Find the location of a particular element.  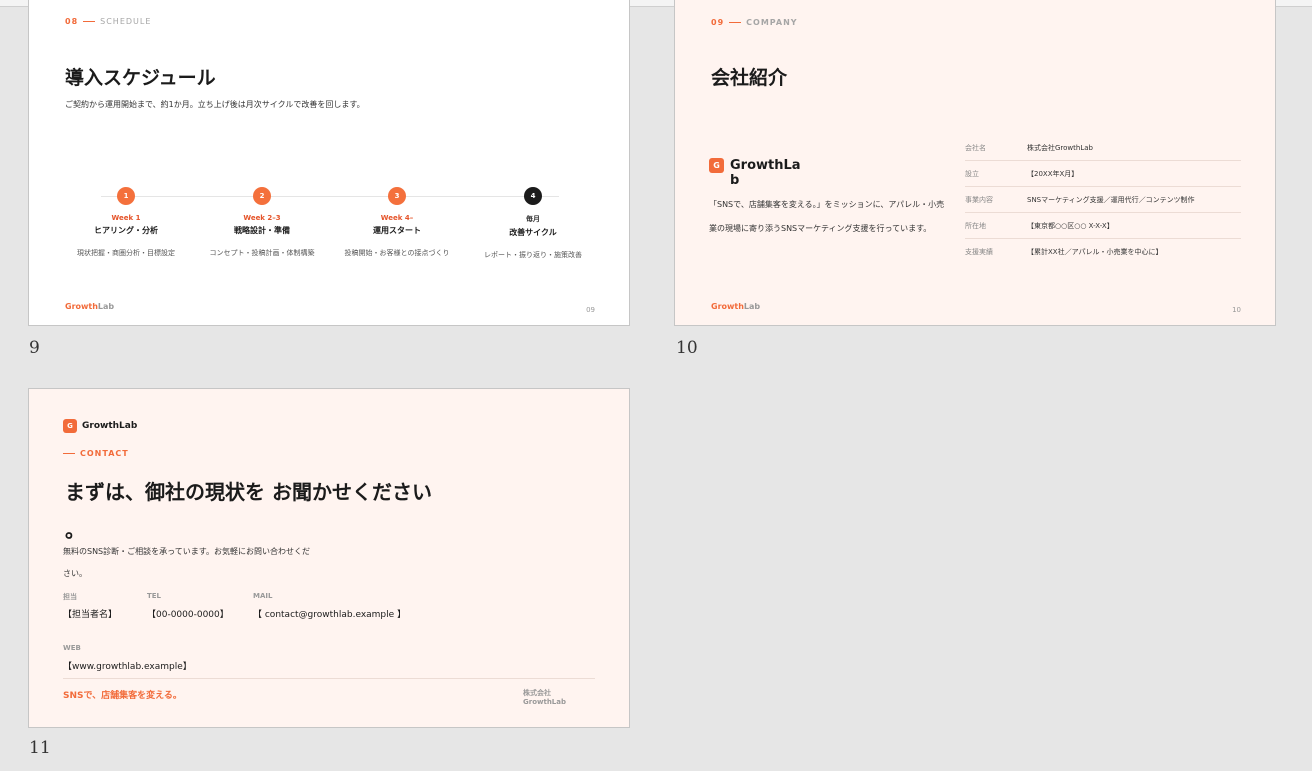

step-number: 2 is located at coordinates (262, 196).